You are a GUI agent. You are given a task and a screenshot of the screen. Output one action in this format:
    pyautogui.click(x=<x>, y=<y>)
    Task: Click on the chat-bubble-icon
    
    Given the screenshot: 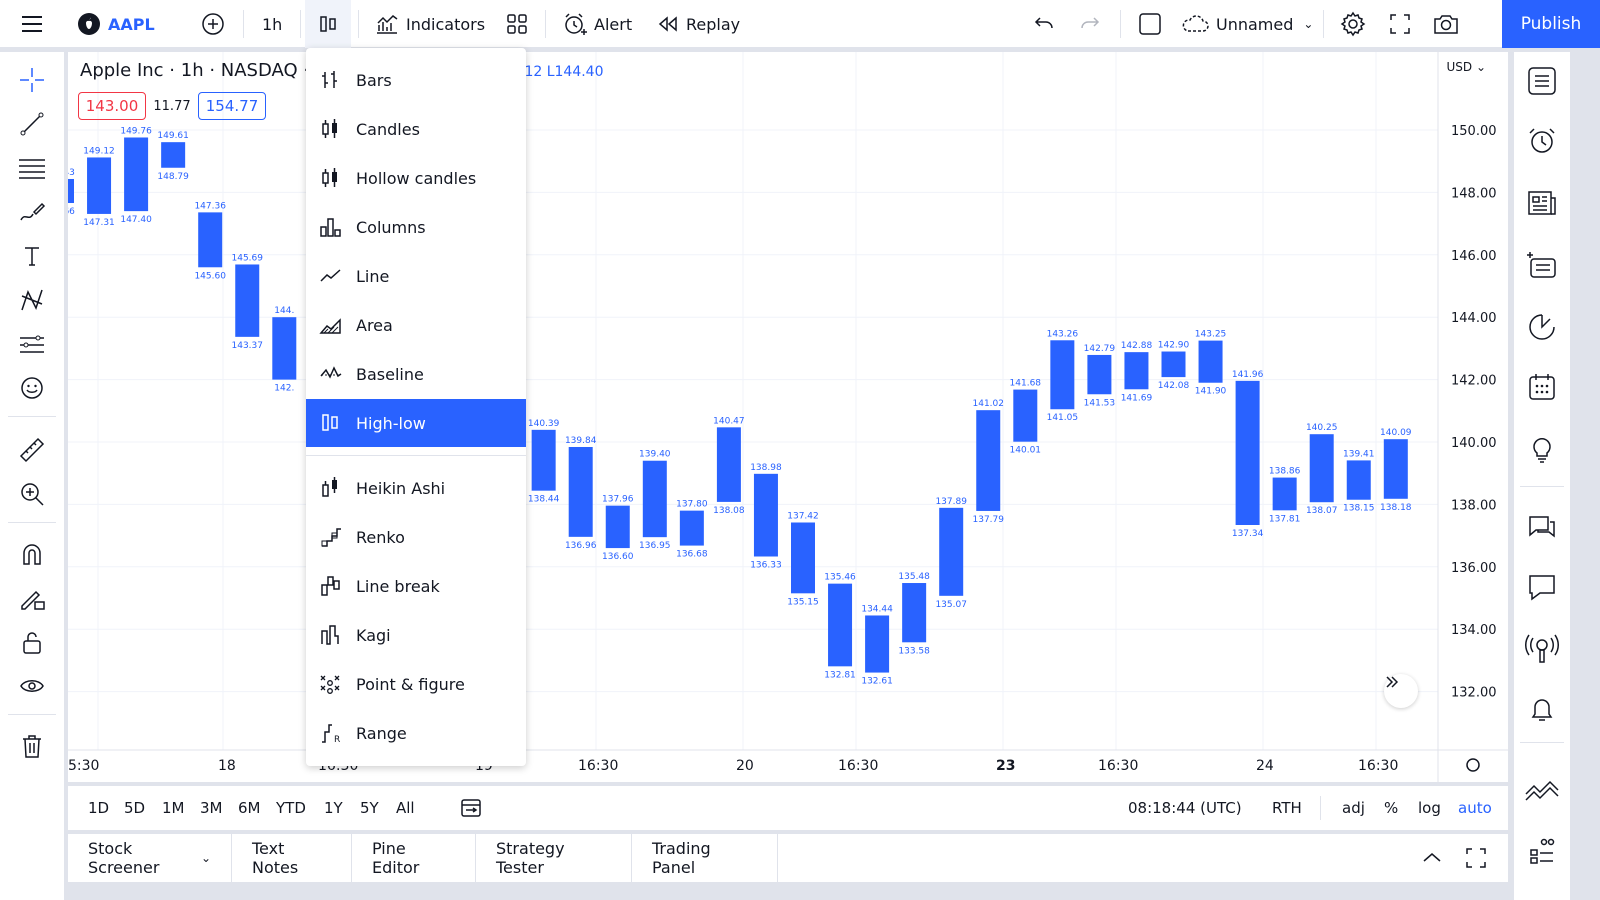 What is the action you would take?
    pyautogui.click(x=1542, y=587)
    